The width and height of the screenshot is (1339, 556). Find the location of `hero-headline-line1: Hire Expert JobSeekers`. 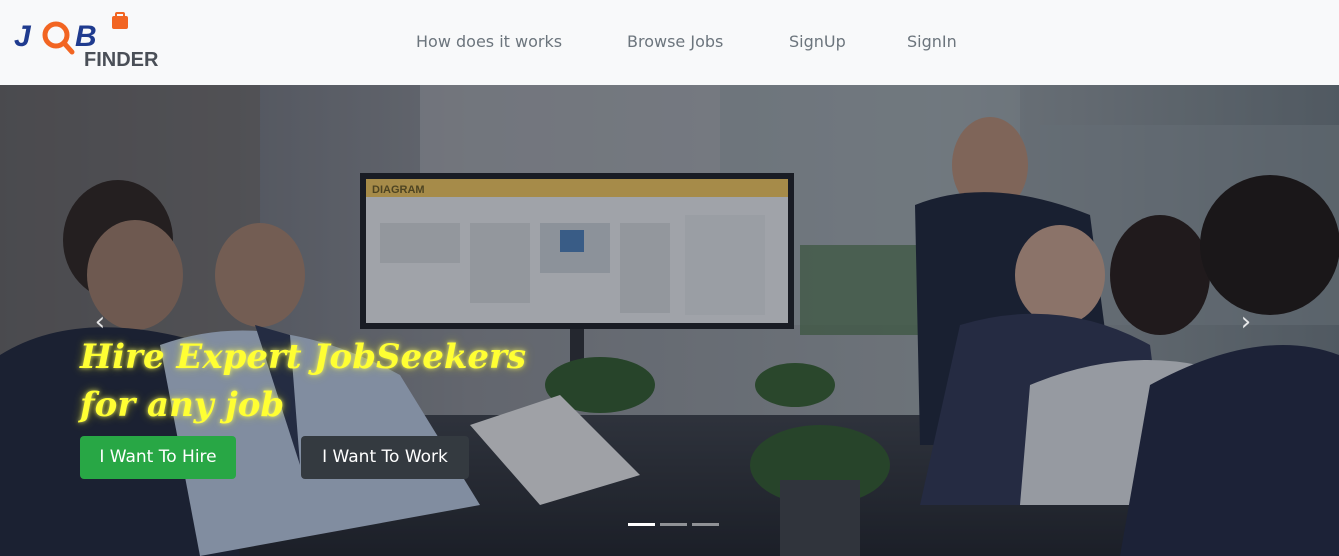

hero-headline-line1: Hire Expert JobSeekers is located at coordinates (303, 357).